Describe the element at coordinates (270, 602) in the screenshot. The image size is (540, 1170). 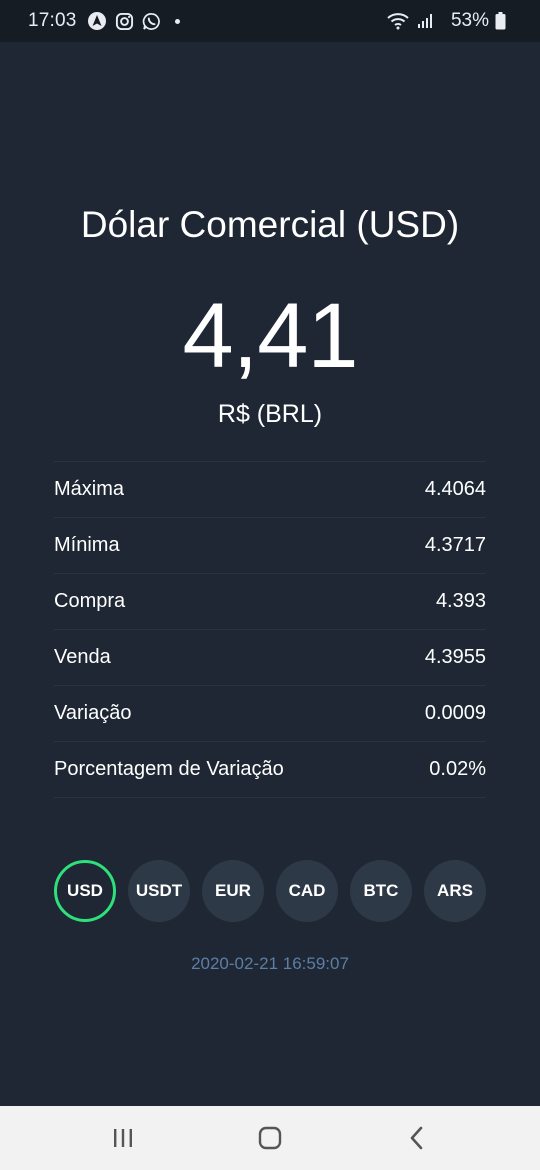
I see `detail-row-compra: Compra 4.393` at that location.